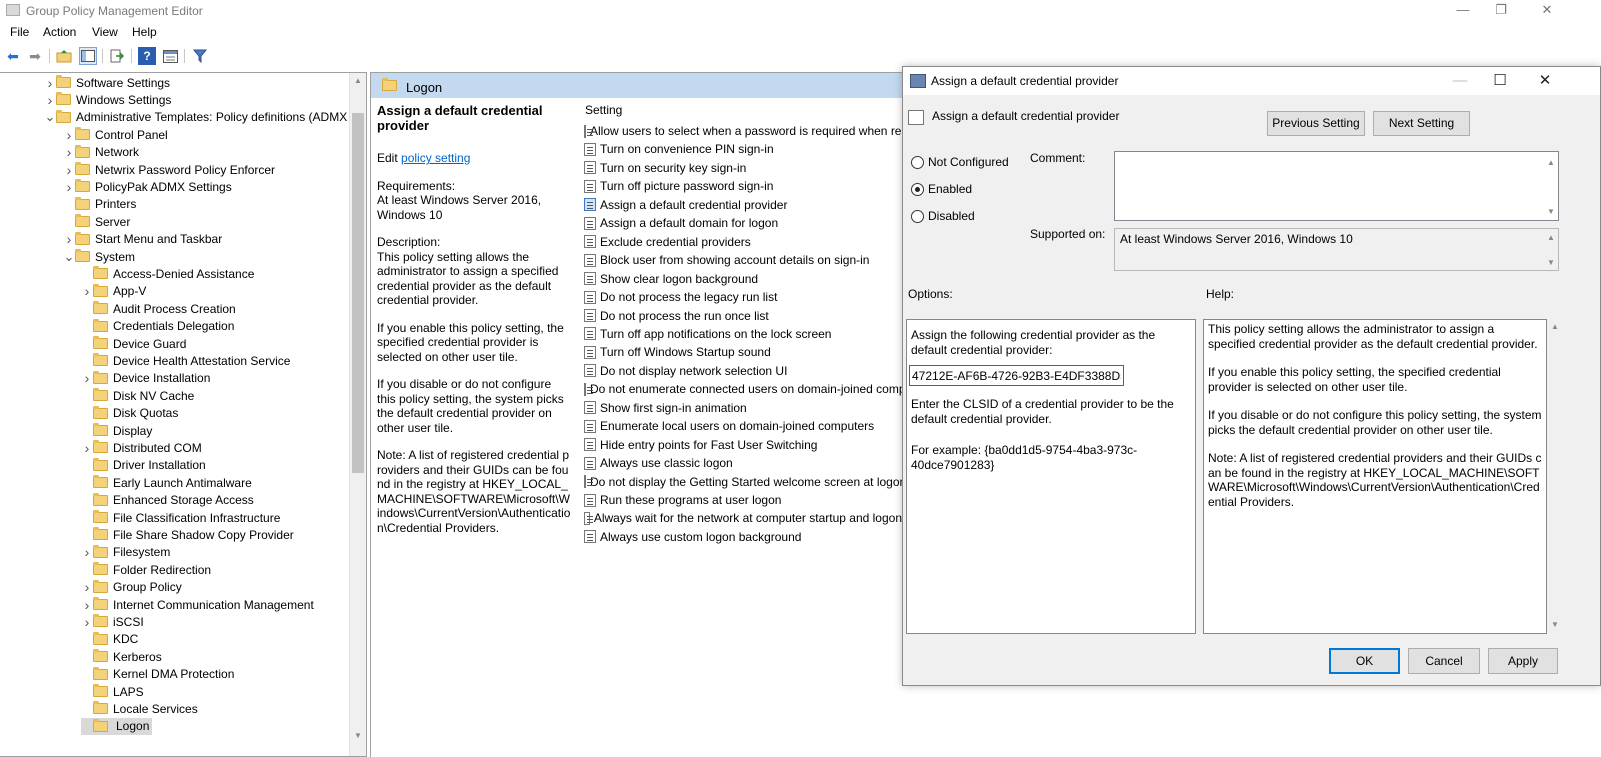  I want to click on menu-file: File, so click(19, 32).